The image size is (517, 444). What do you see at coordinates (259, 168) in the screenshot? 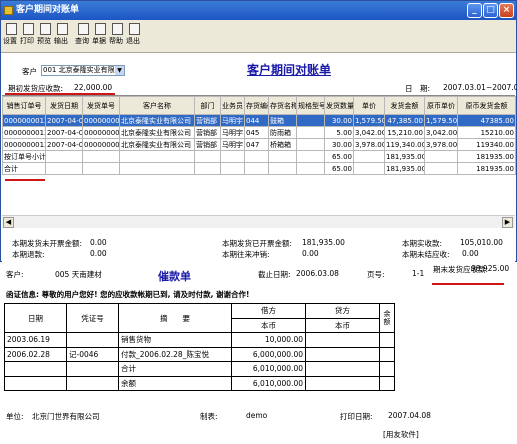
I see `total-row: 合计 65.00 181,935.00 181935.00` at bounding box center [259, 168].